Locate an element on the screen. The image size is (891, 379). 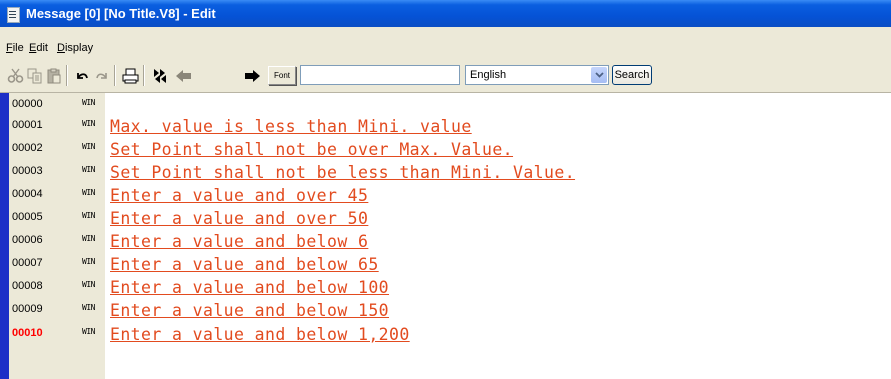
document-icon is located at coordinates (13, 14).